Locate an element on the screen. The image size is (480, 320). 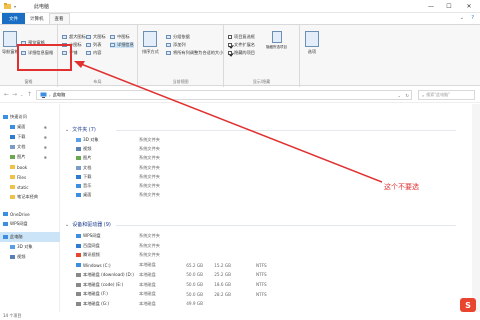
item-type: 系统文件夹 is located at coordinates (149, 167).